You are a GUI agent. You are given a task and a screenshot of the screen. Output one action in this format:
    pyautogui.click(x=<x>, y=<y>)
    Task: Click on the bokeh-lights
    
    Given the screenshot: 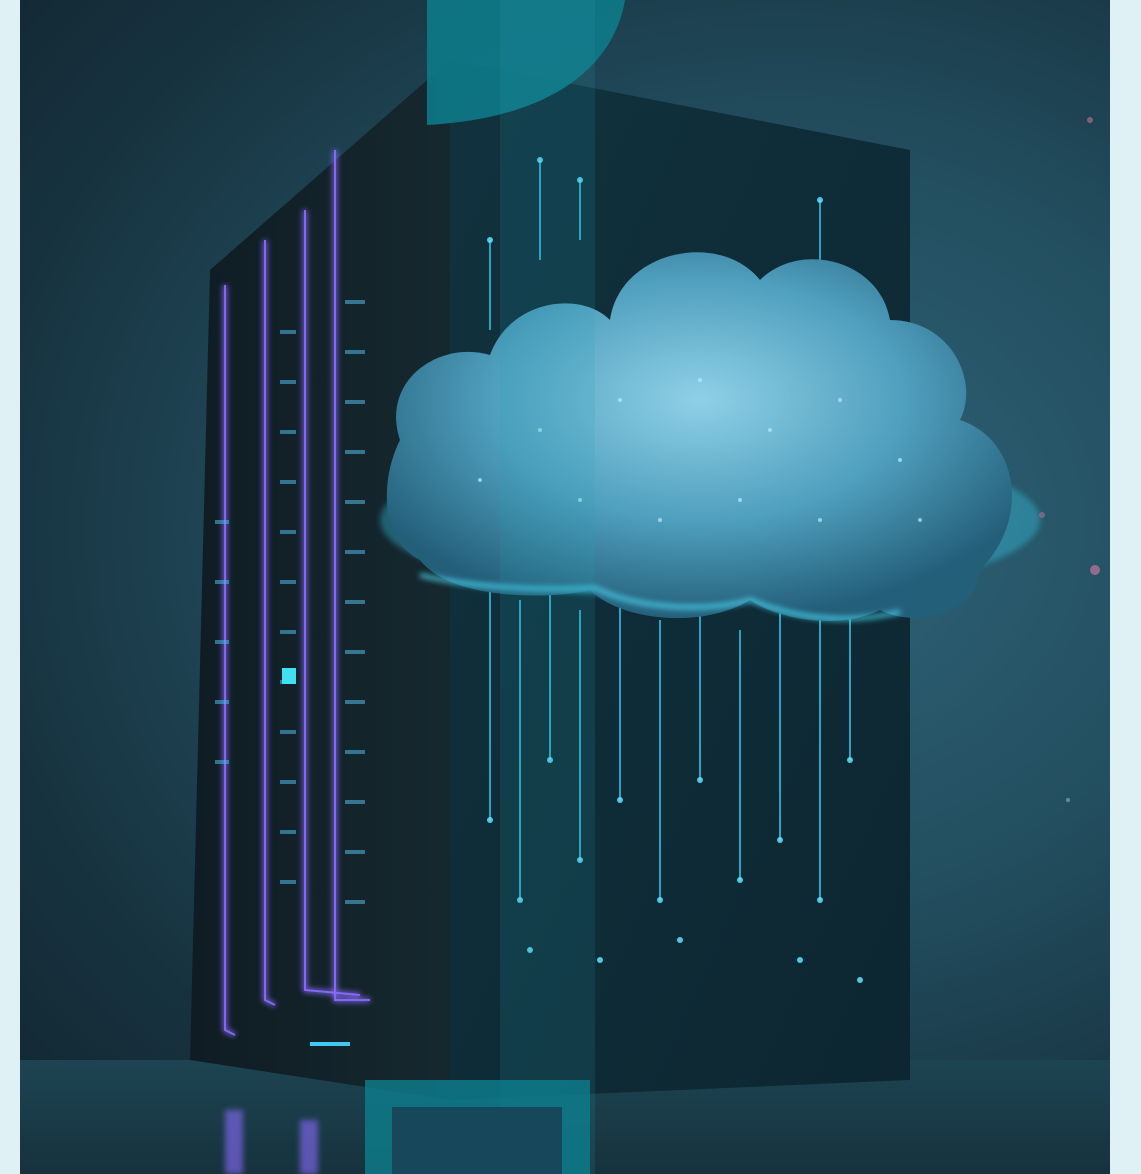 What is the action you would take?
    pyautogui.click(x=1069, y=459)
    